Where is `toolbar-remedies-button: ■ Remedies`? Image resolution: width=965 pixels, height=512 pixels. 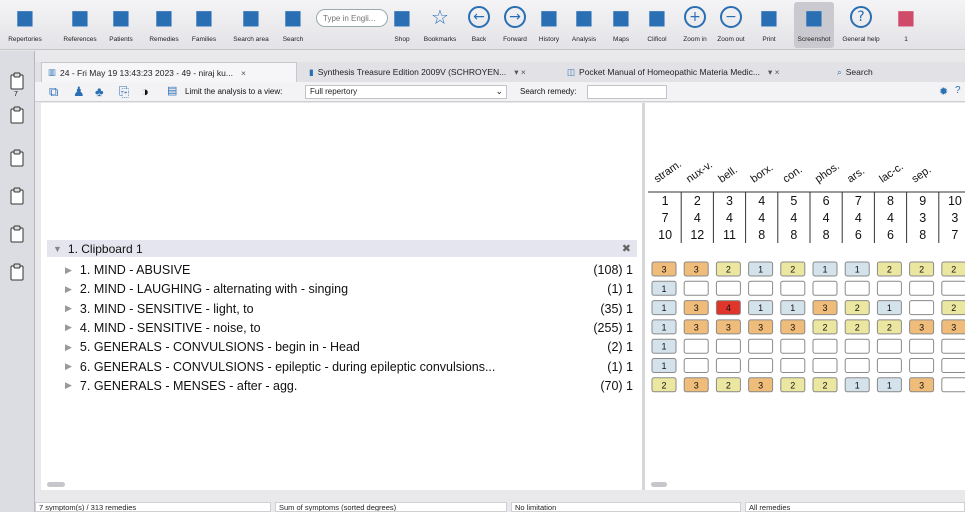
toolbar-remedies-button: ■ Remedies is located at coordinates (164, 25).